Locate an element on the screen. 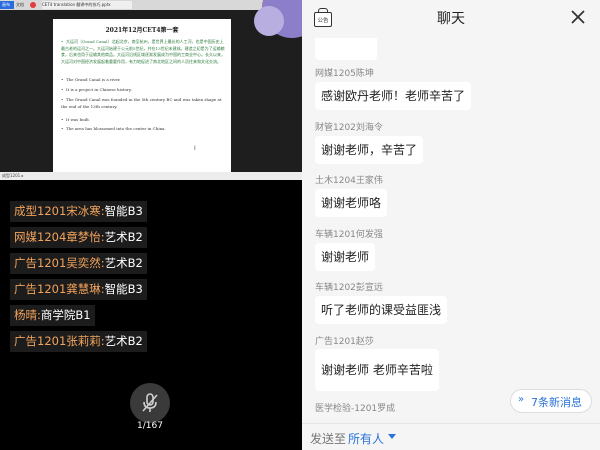  mic-toggle-button is located at coordinates (150, 403).